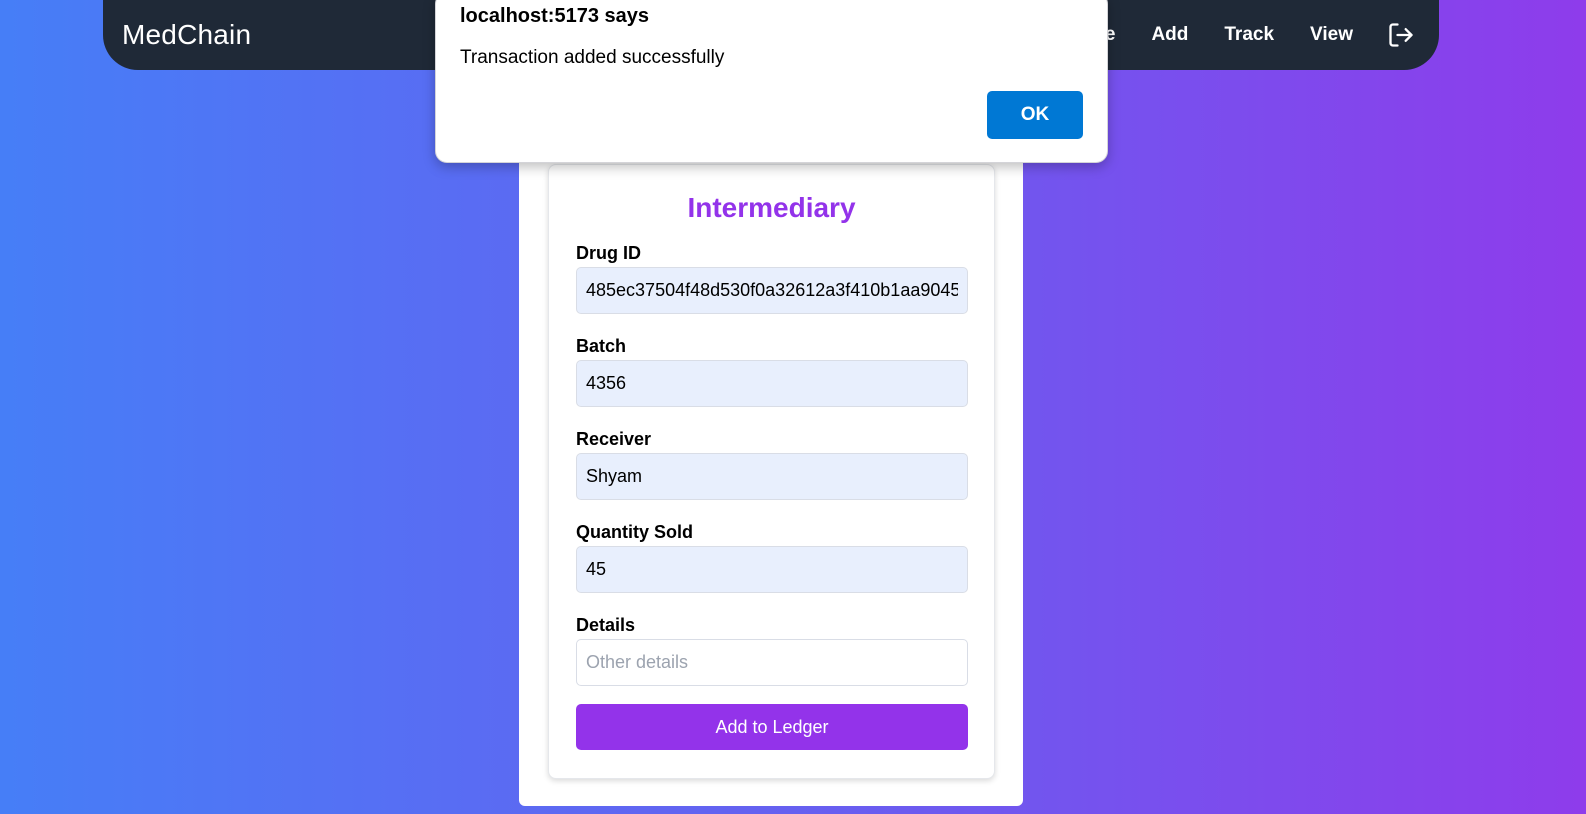 This screenshot has width=1586, height=814. What do you see at coordinates (1331, 35) in the screenshot?
I see `nav-link-view: View` at bounding box center [1331, 35].